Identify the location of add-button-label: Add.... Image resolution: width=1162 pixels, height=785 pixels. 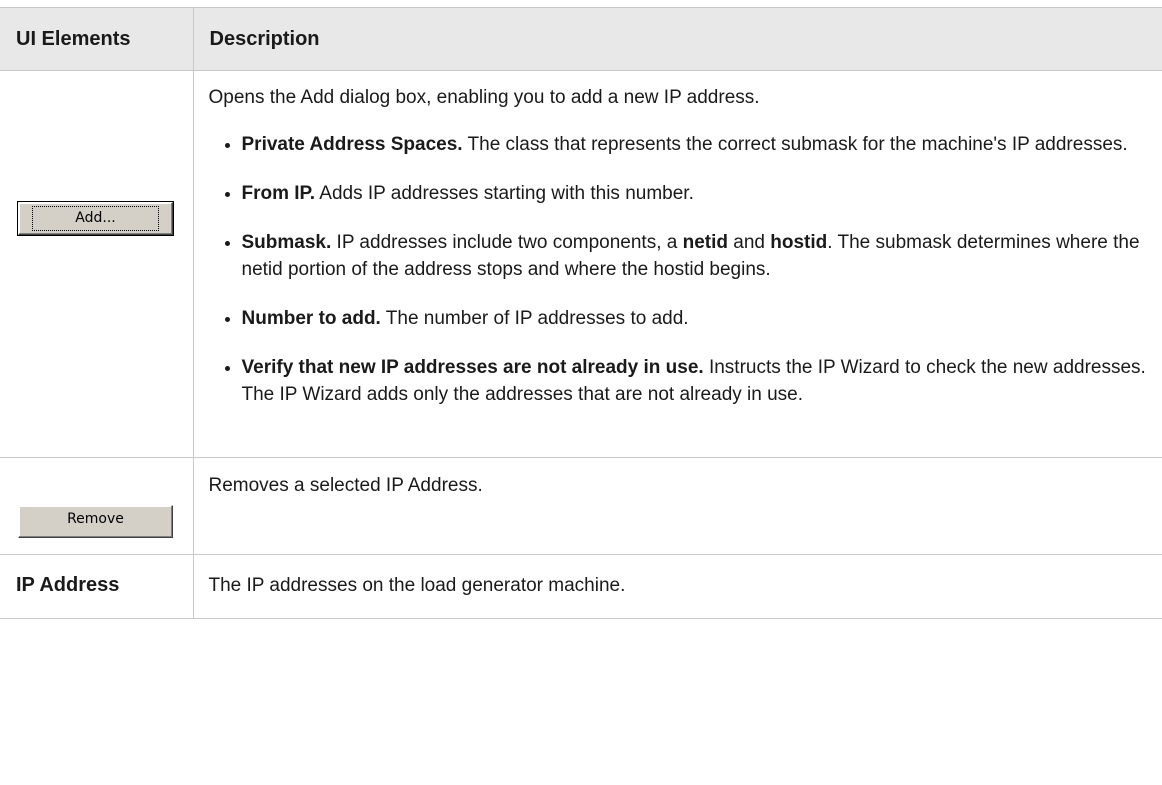
(95, 218).